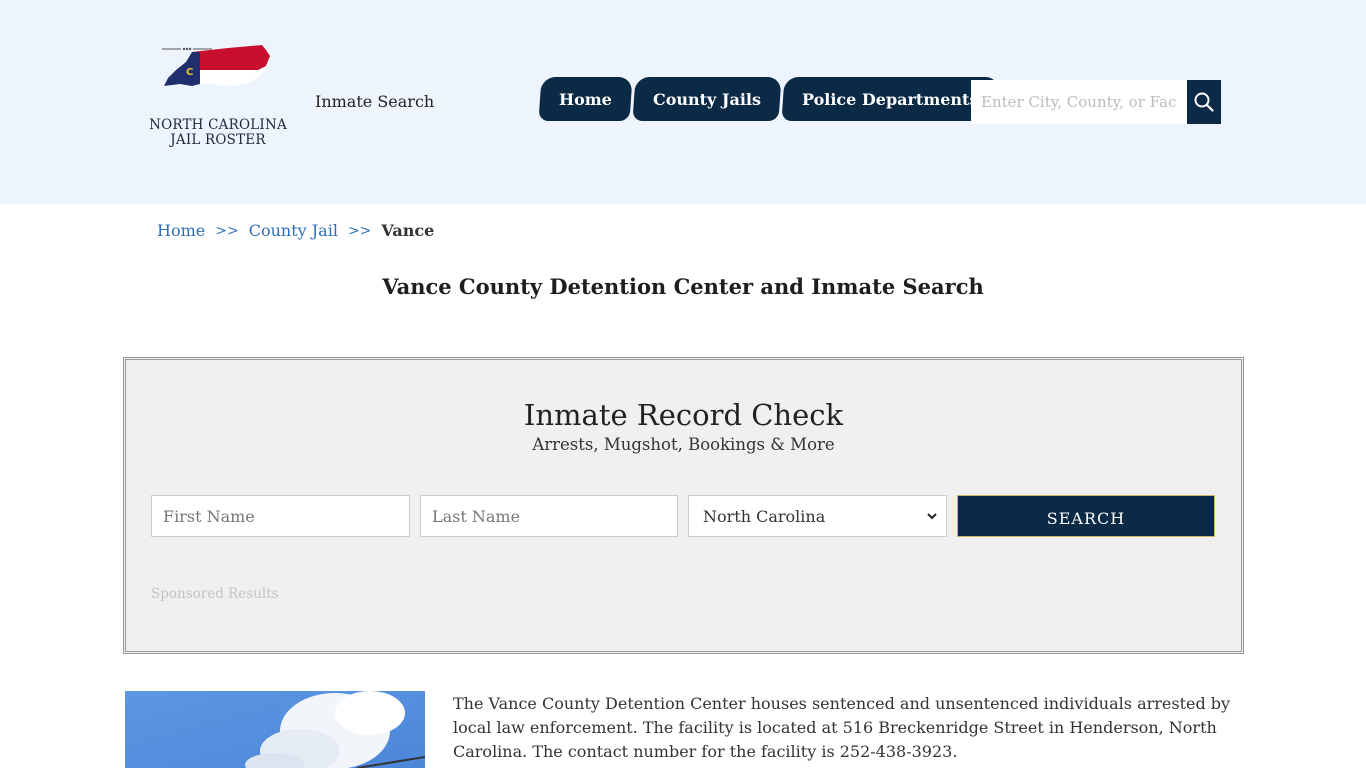 The image size is (1366, 768). I want to click on chevron-down-icon, so click(932, 516).